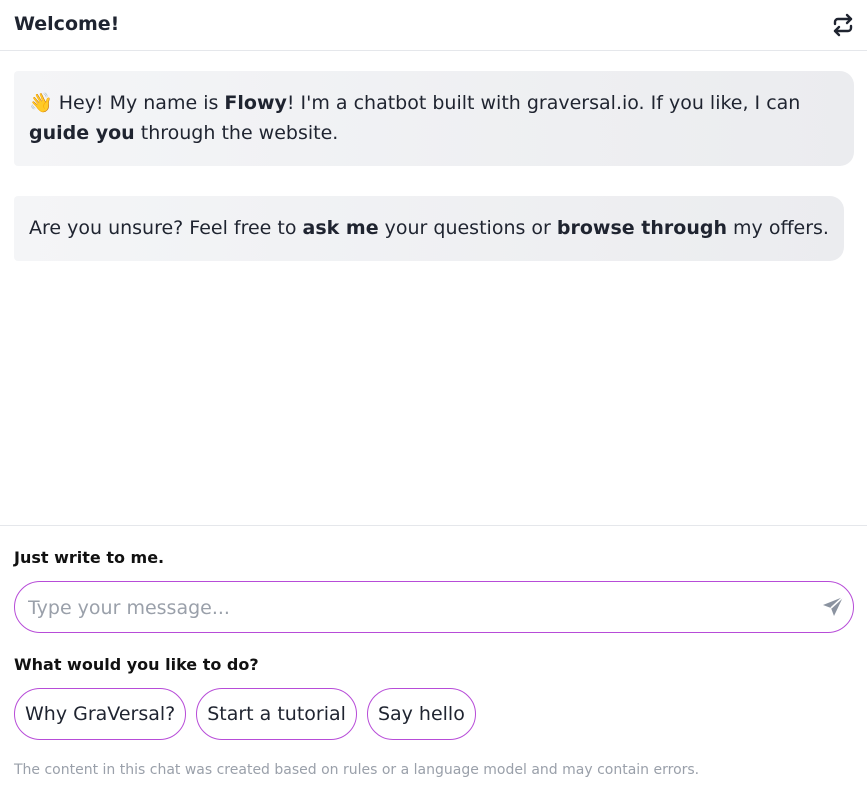 The image size is (867, 791). Describe the element at coordinates (467, 228) in the screenshot. I see `message-text: your questions or` at that location.